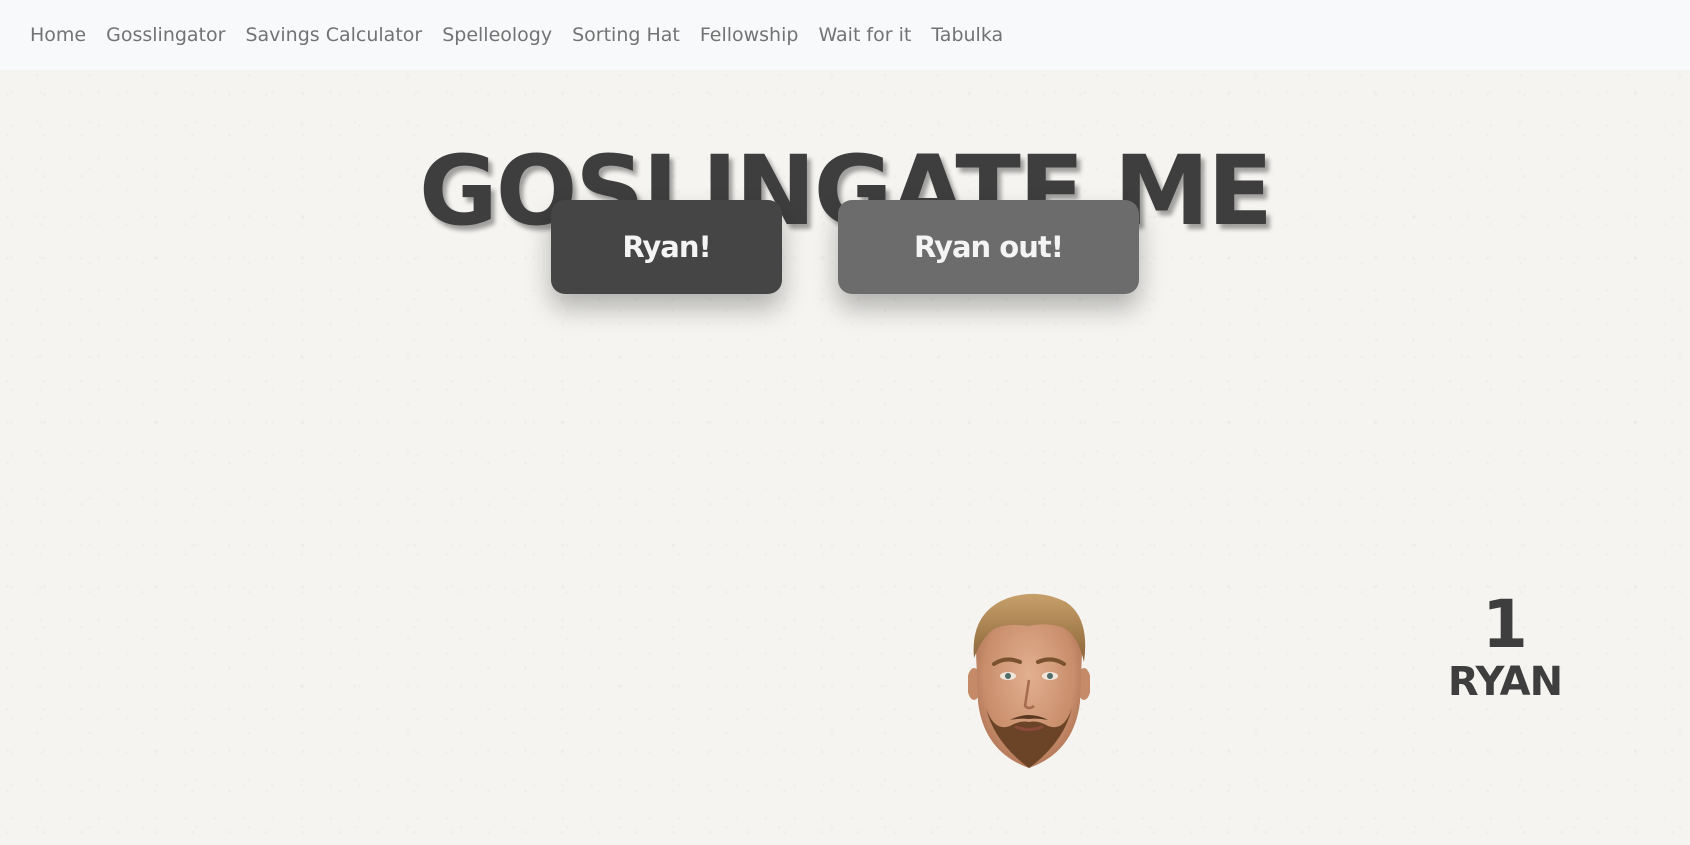  What do you see at coordinates (1505, 682) in the screenshot?
I see `counter-label: RYAN` at bounding box center [1505, 682].